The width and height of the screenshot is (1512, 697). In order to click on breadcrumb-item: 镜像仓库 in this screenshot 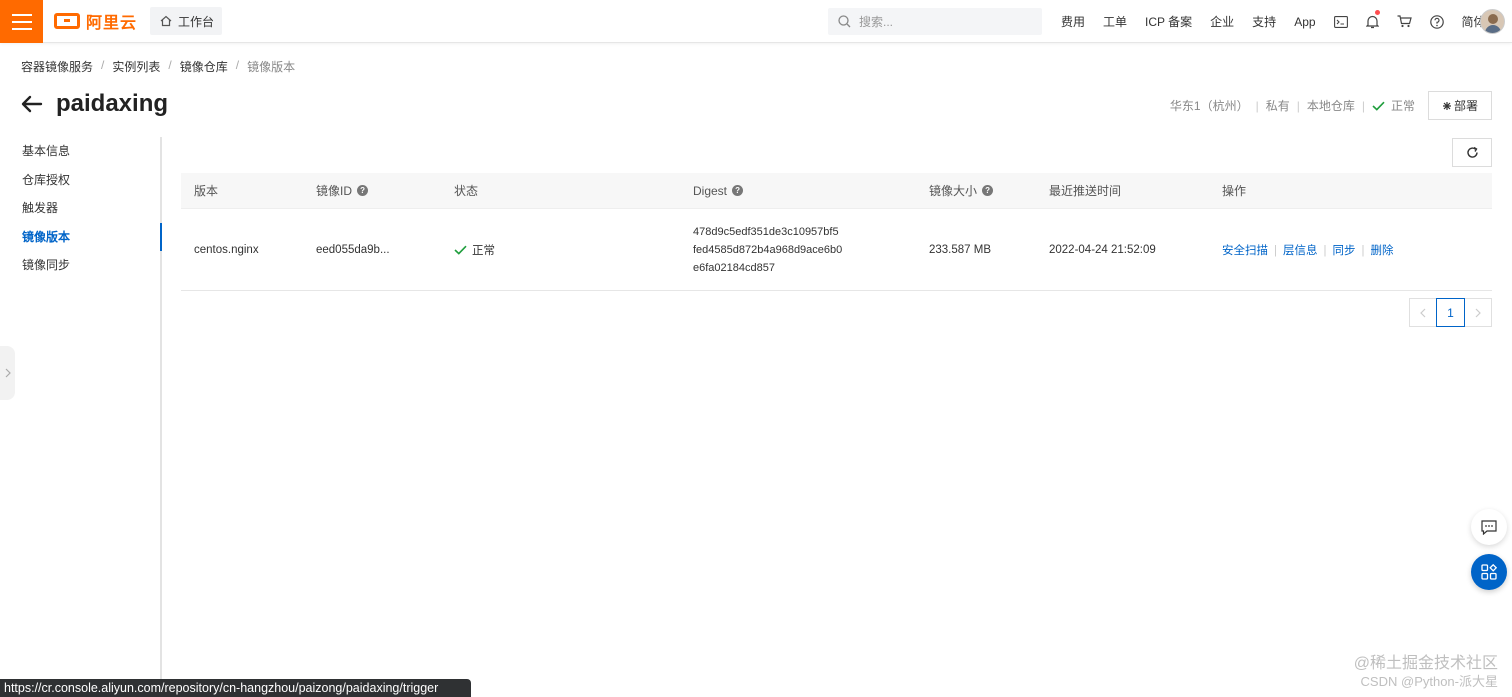, I will do `click(204, 66)`.